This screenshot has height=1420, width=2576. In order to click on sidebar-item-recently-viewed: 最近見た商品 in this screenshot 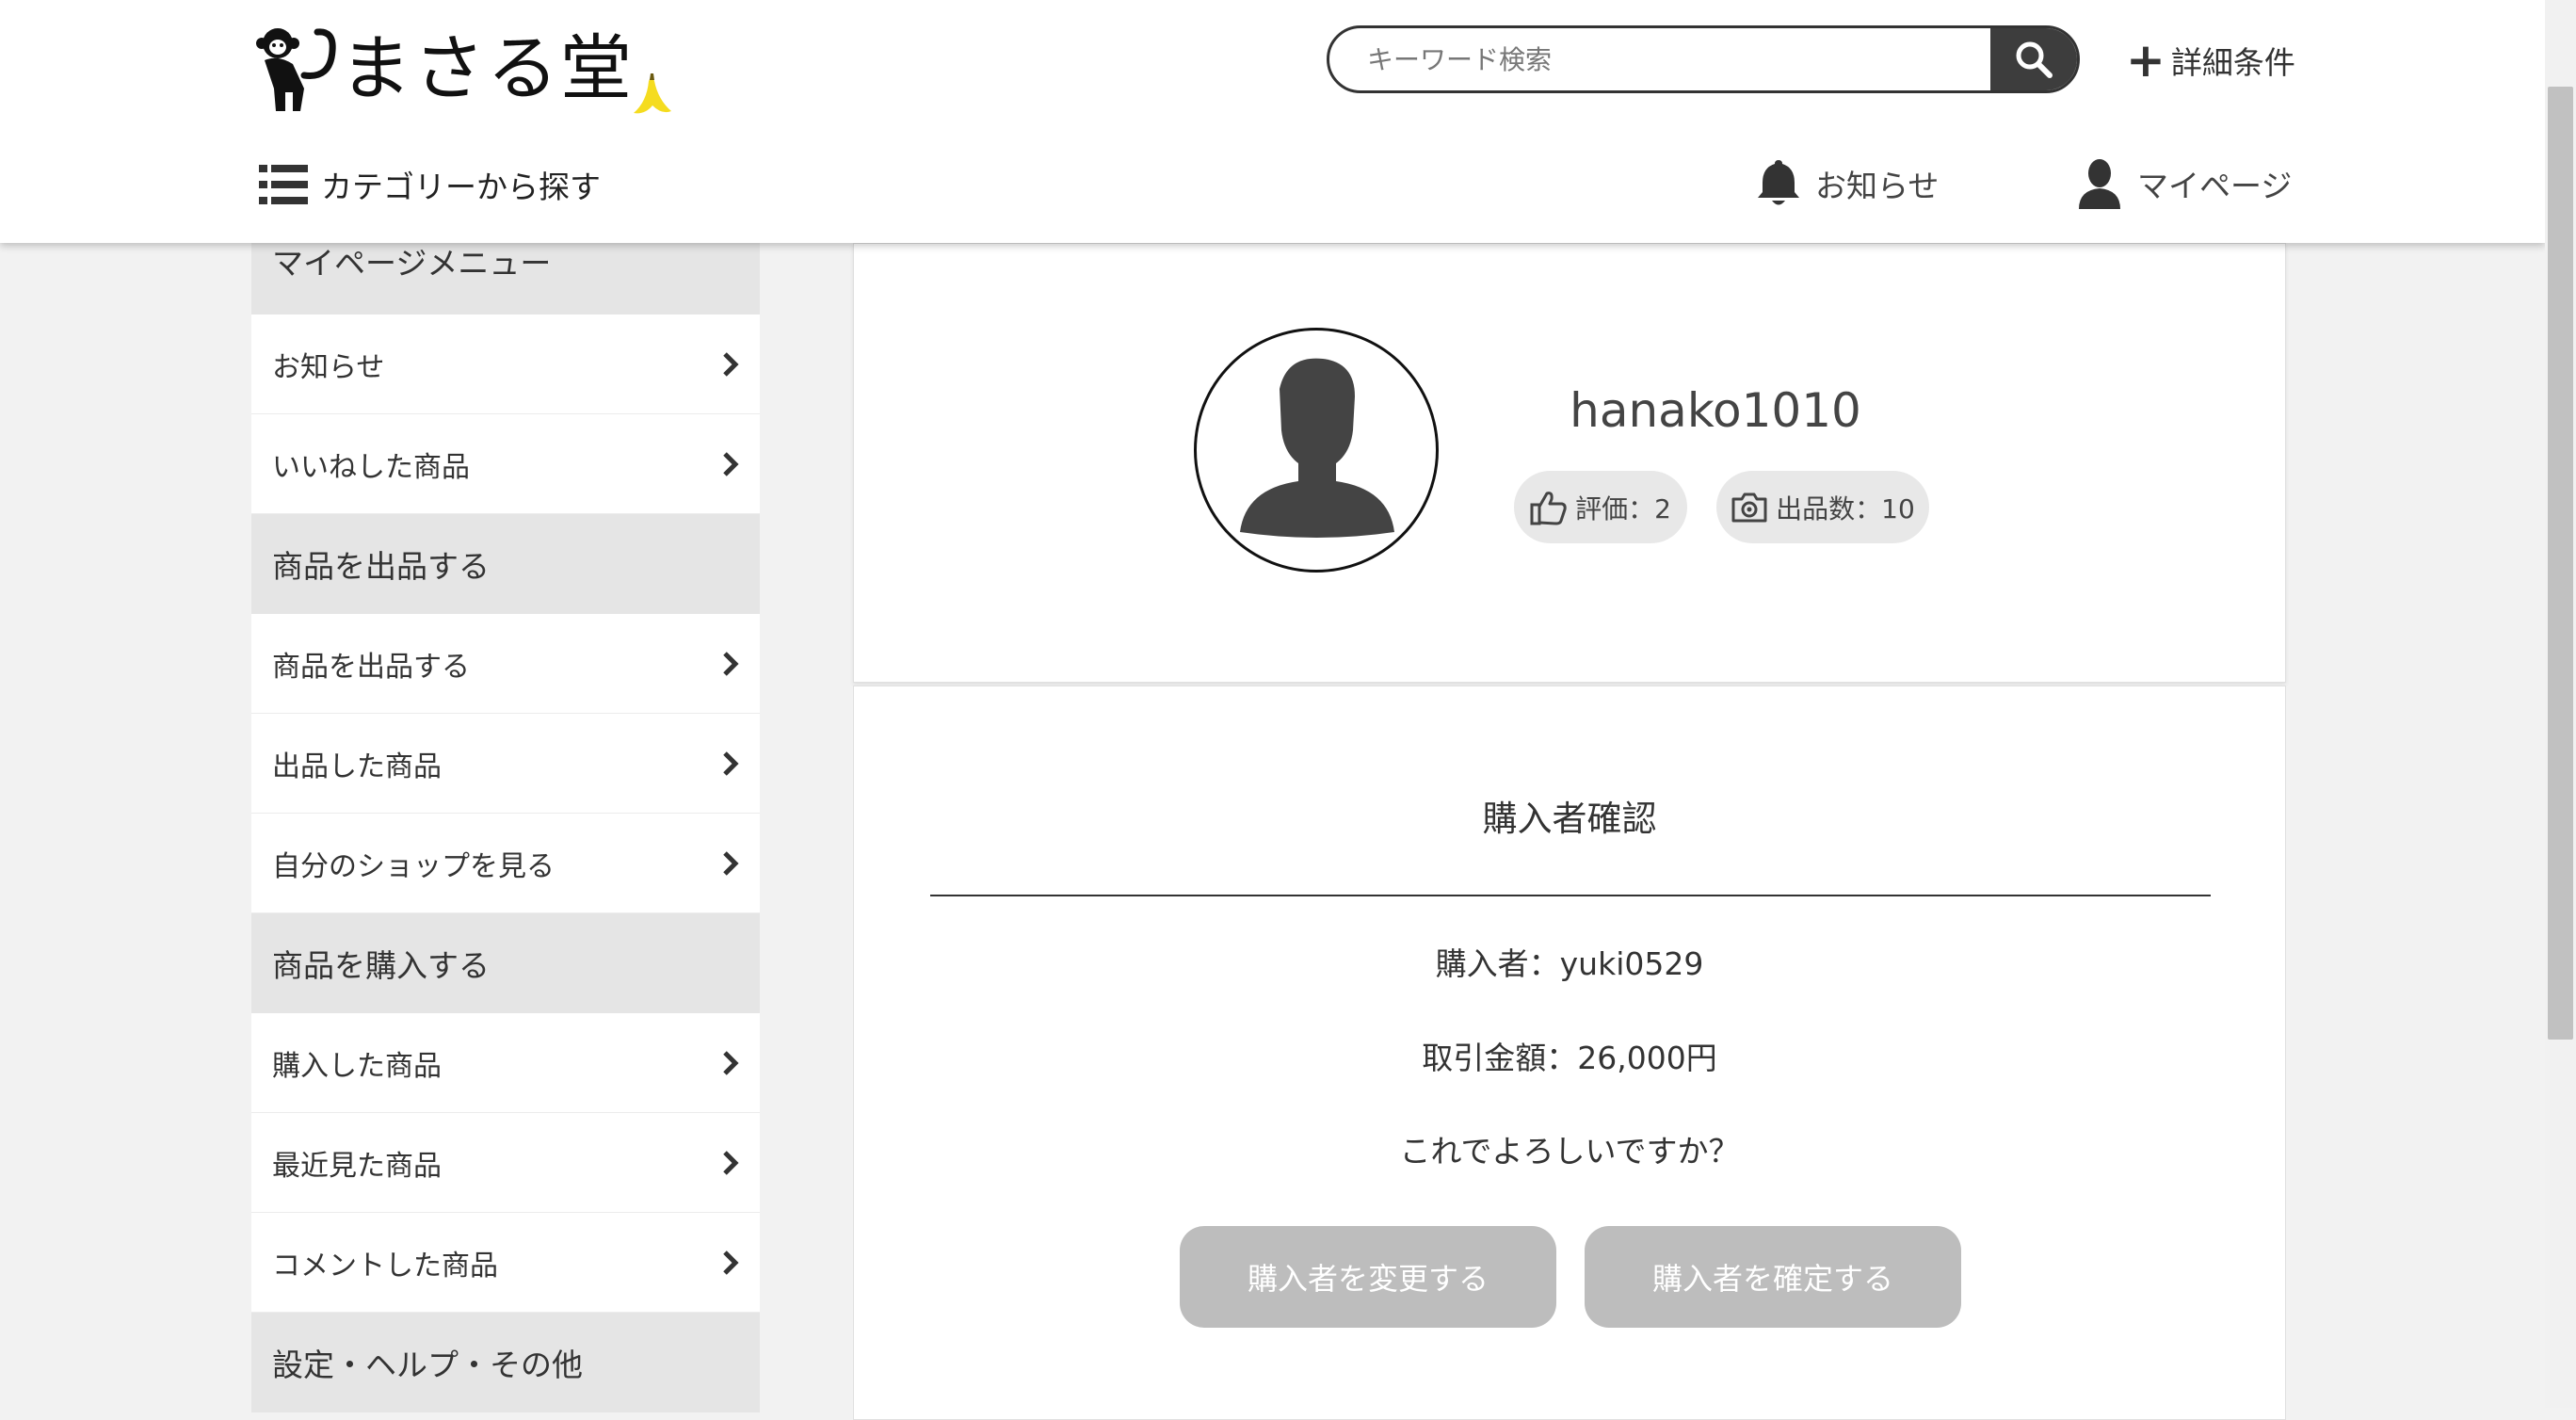, I will do `click(505, 1163)`.